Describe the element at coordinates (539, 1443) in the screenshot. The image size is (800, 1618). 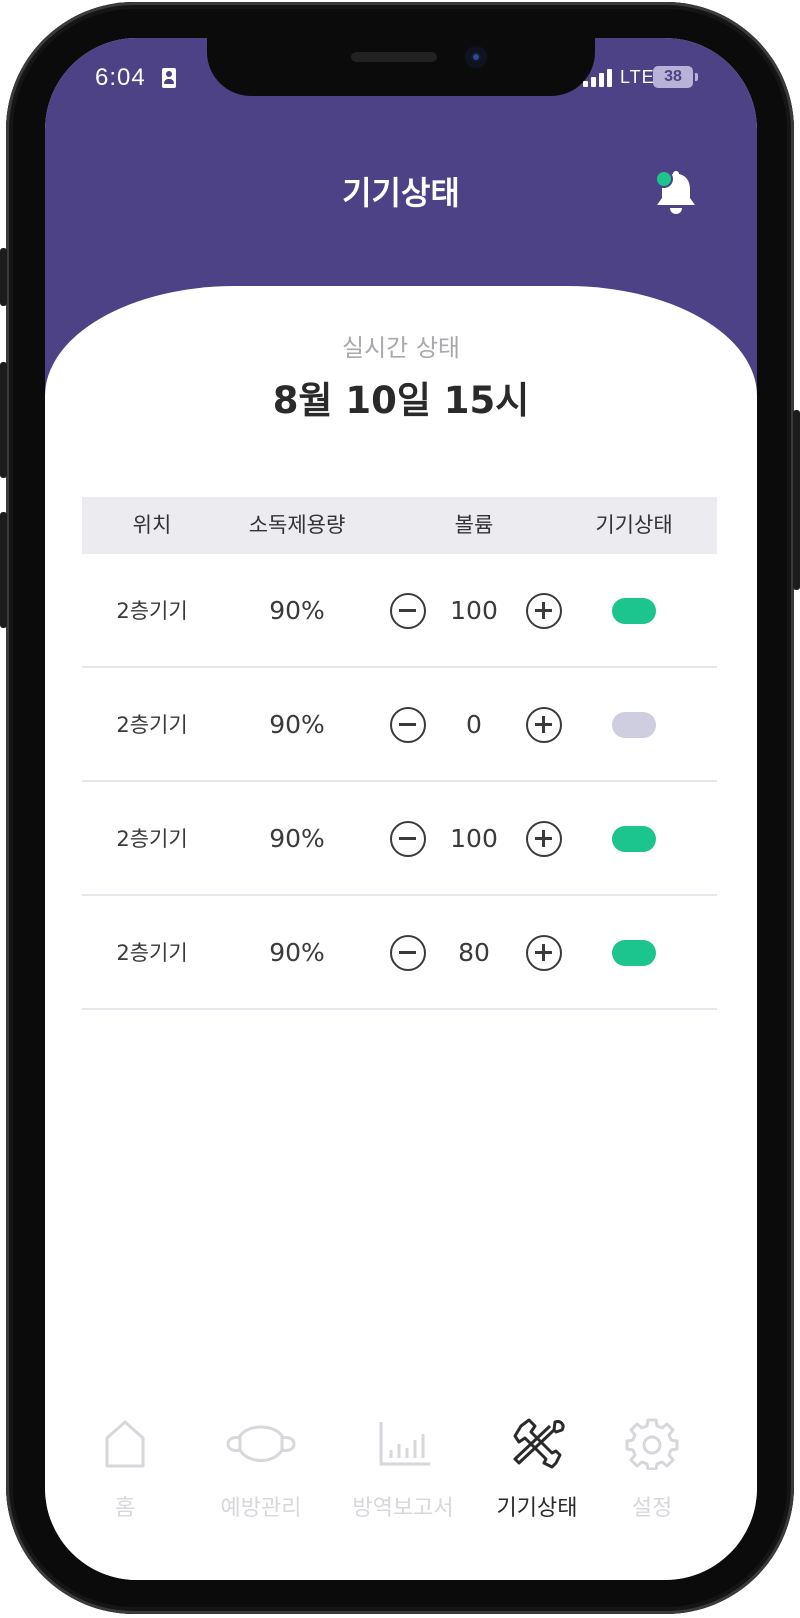
I see `tools-icon` at that location.